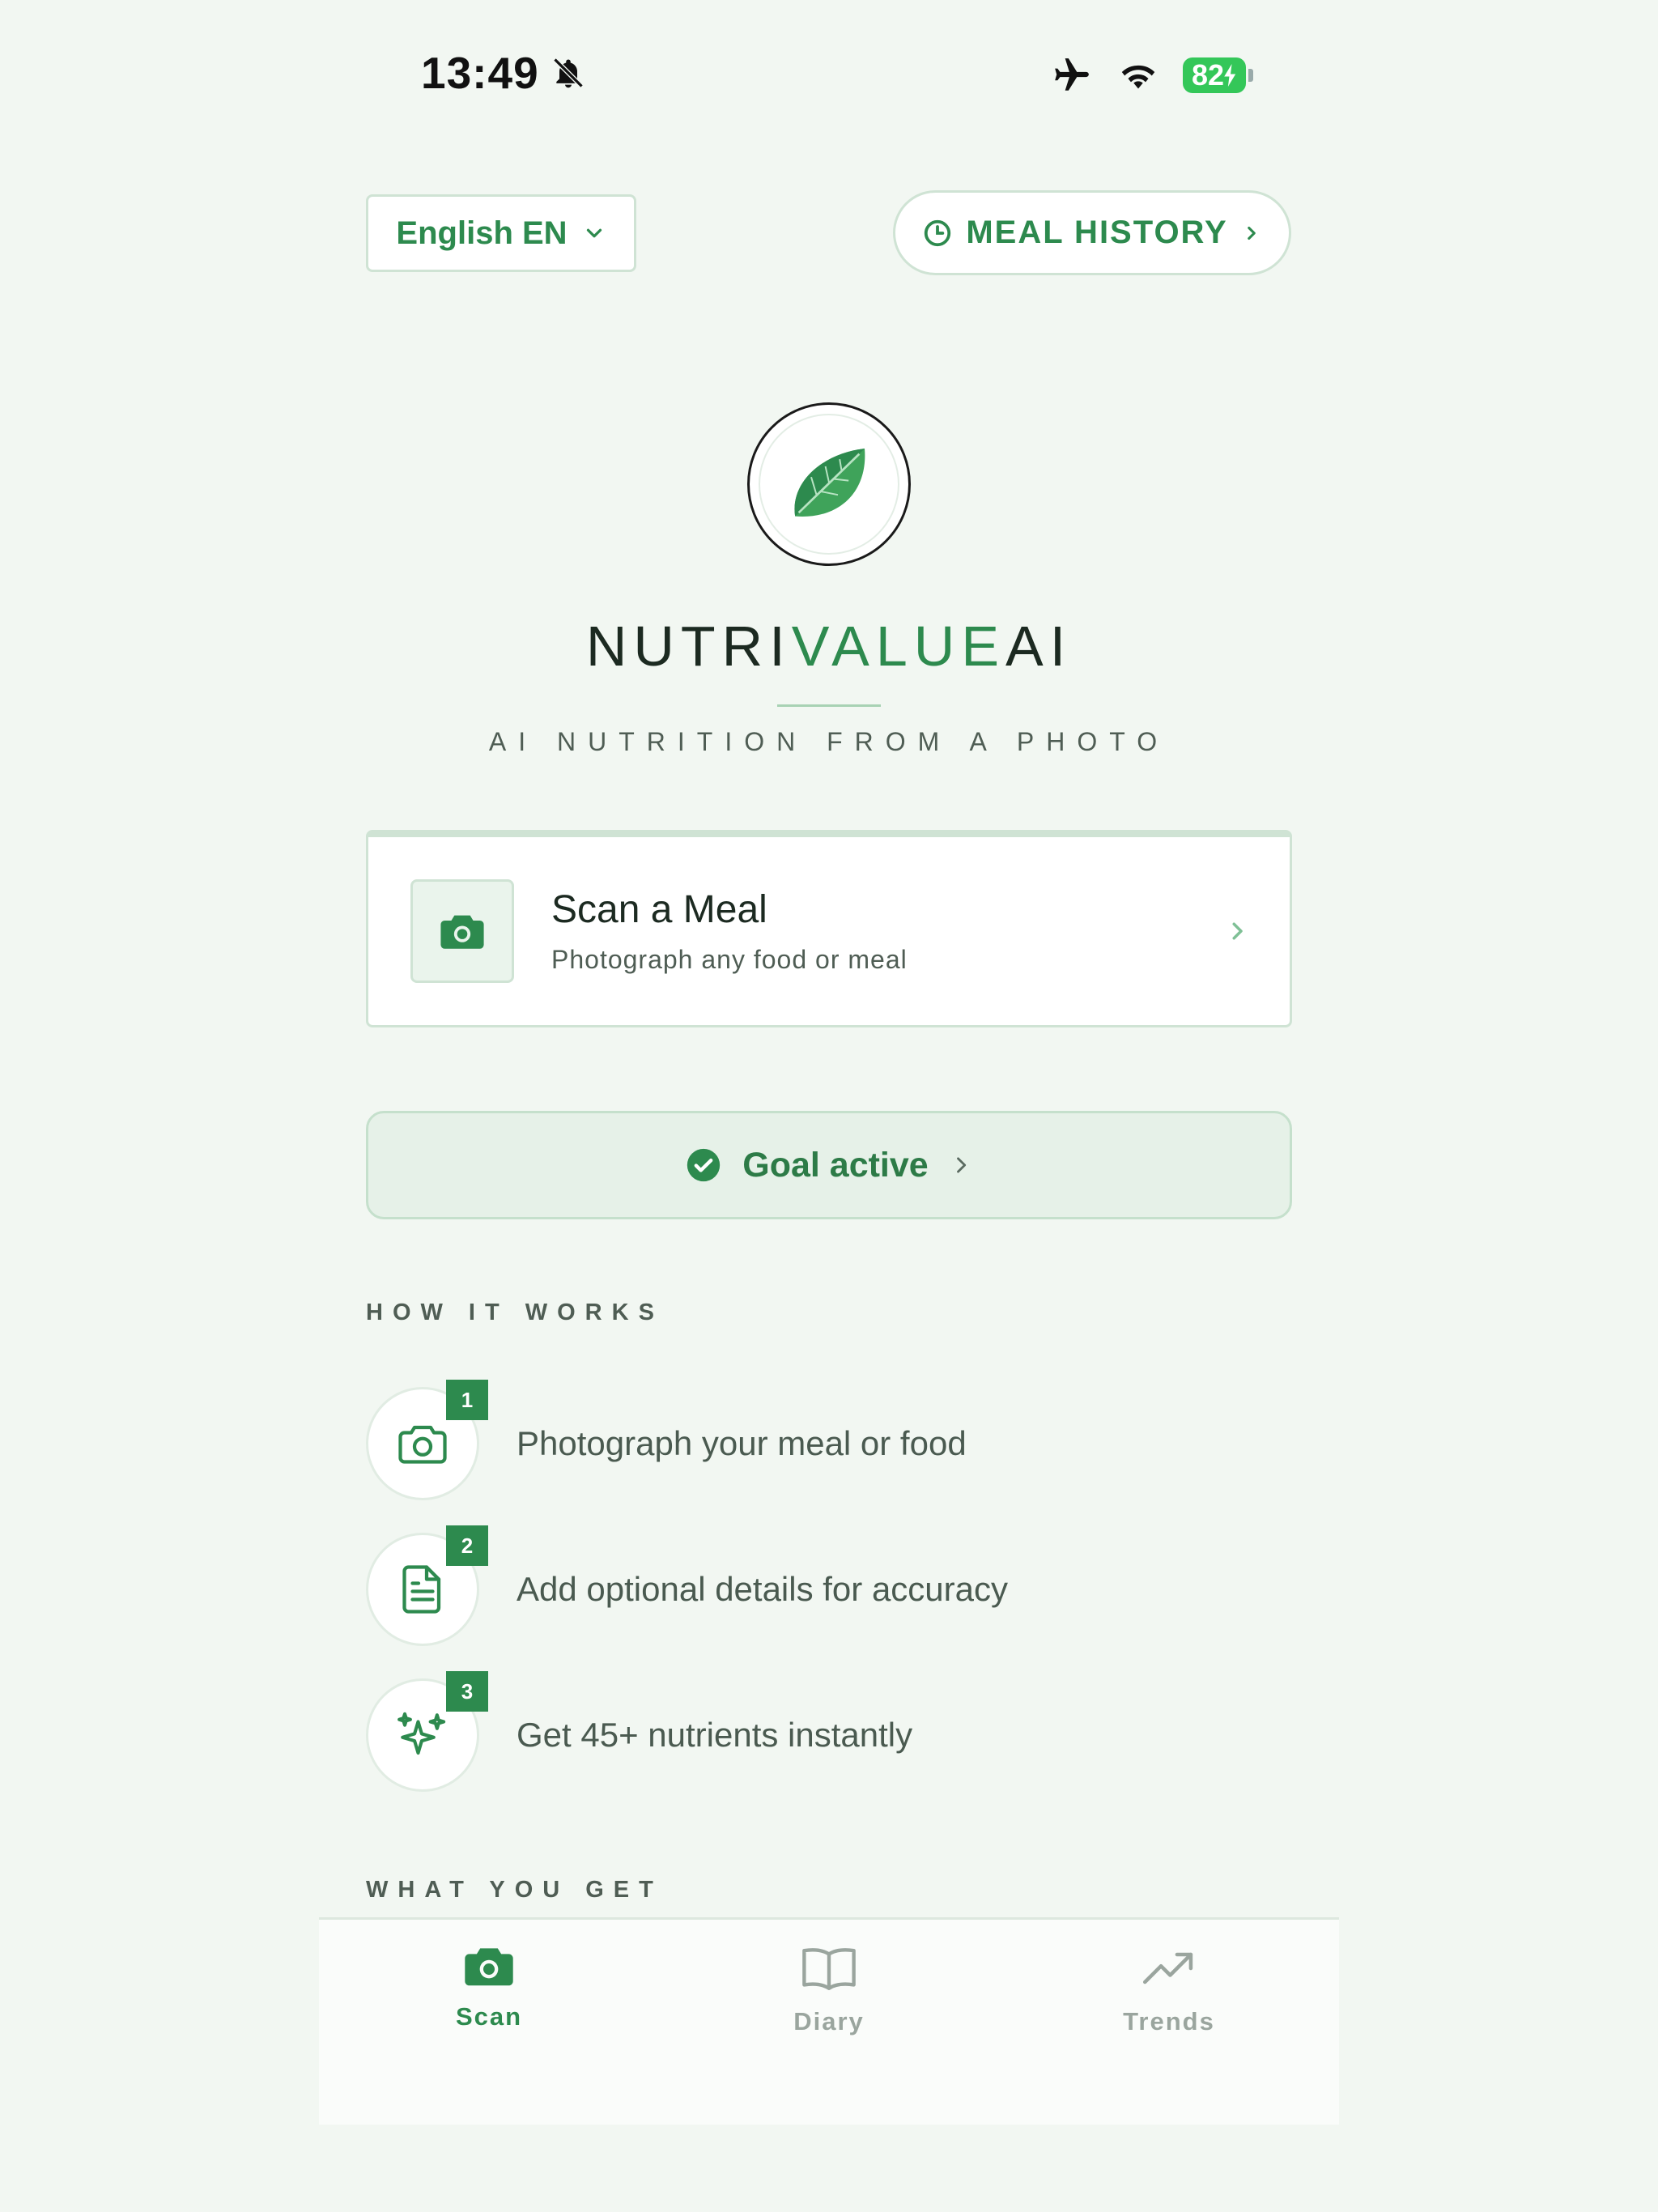 Image resolution: width=1658 pixels, height=2212 pixels. Describe the element at coordinates (514, 1890) in the screenshot. I see `what-you-get-title: WHAT YOU GET` at that location.